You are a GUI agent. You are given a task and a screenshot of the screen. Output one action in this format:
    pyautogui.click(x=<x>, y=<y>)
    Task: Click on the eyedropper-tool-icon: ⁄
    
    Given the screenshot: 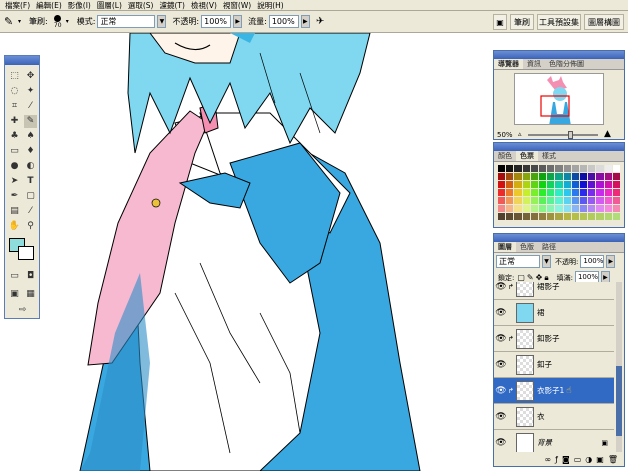 What is the action you would take?
    pyautogui.click(x=30, y=211)
    